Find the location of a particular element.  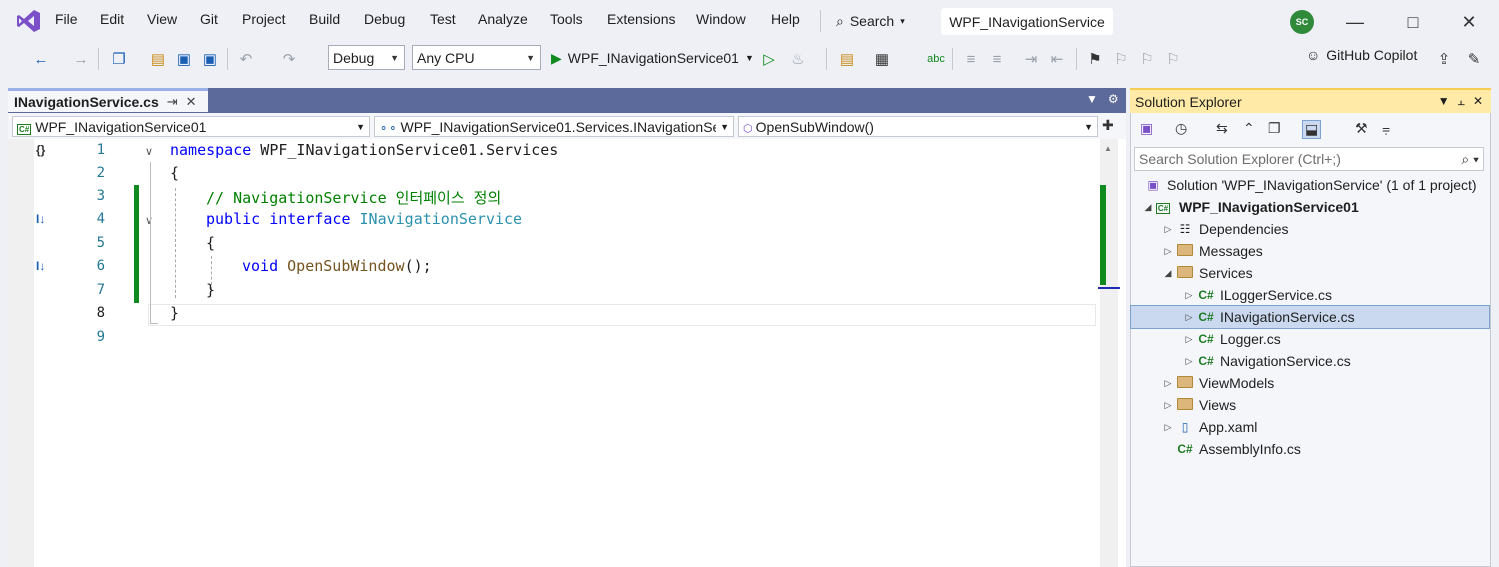

menu-debug: Debug is located at coordinates (384, 19).